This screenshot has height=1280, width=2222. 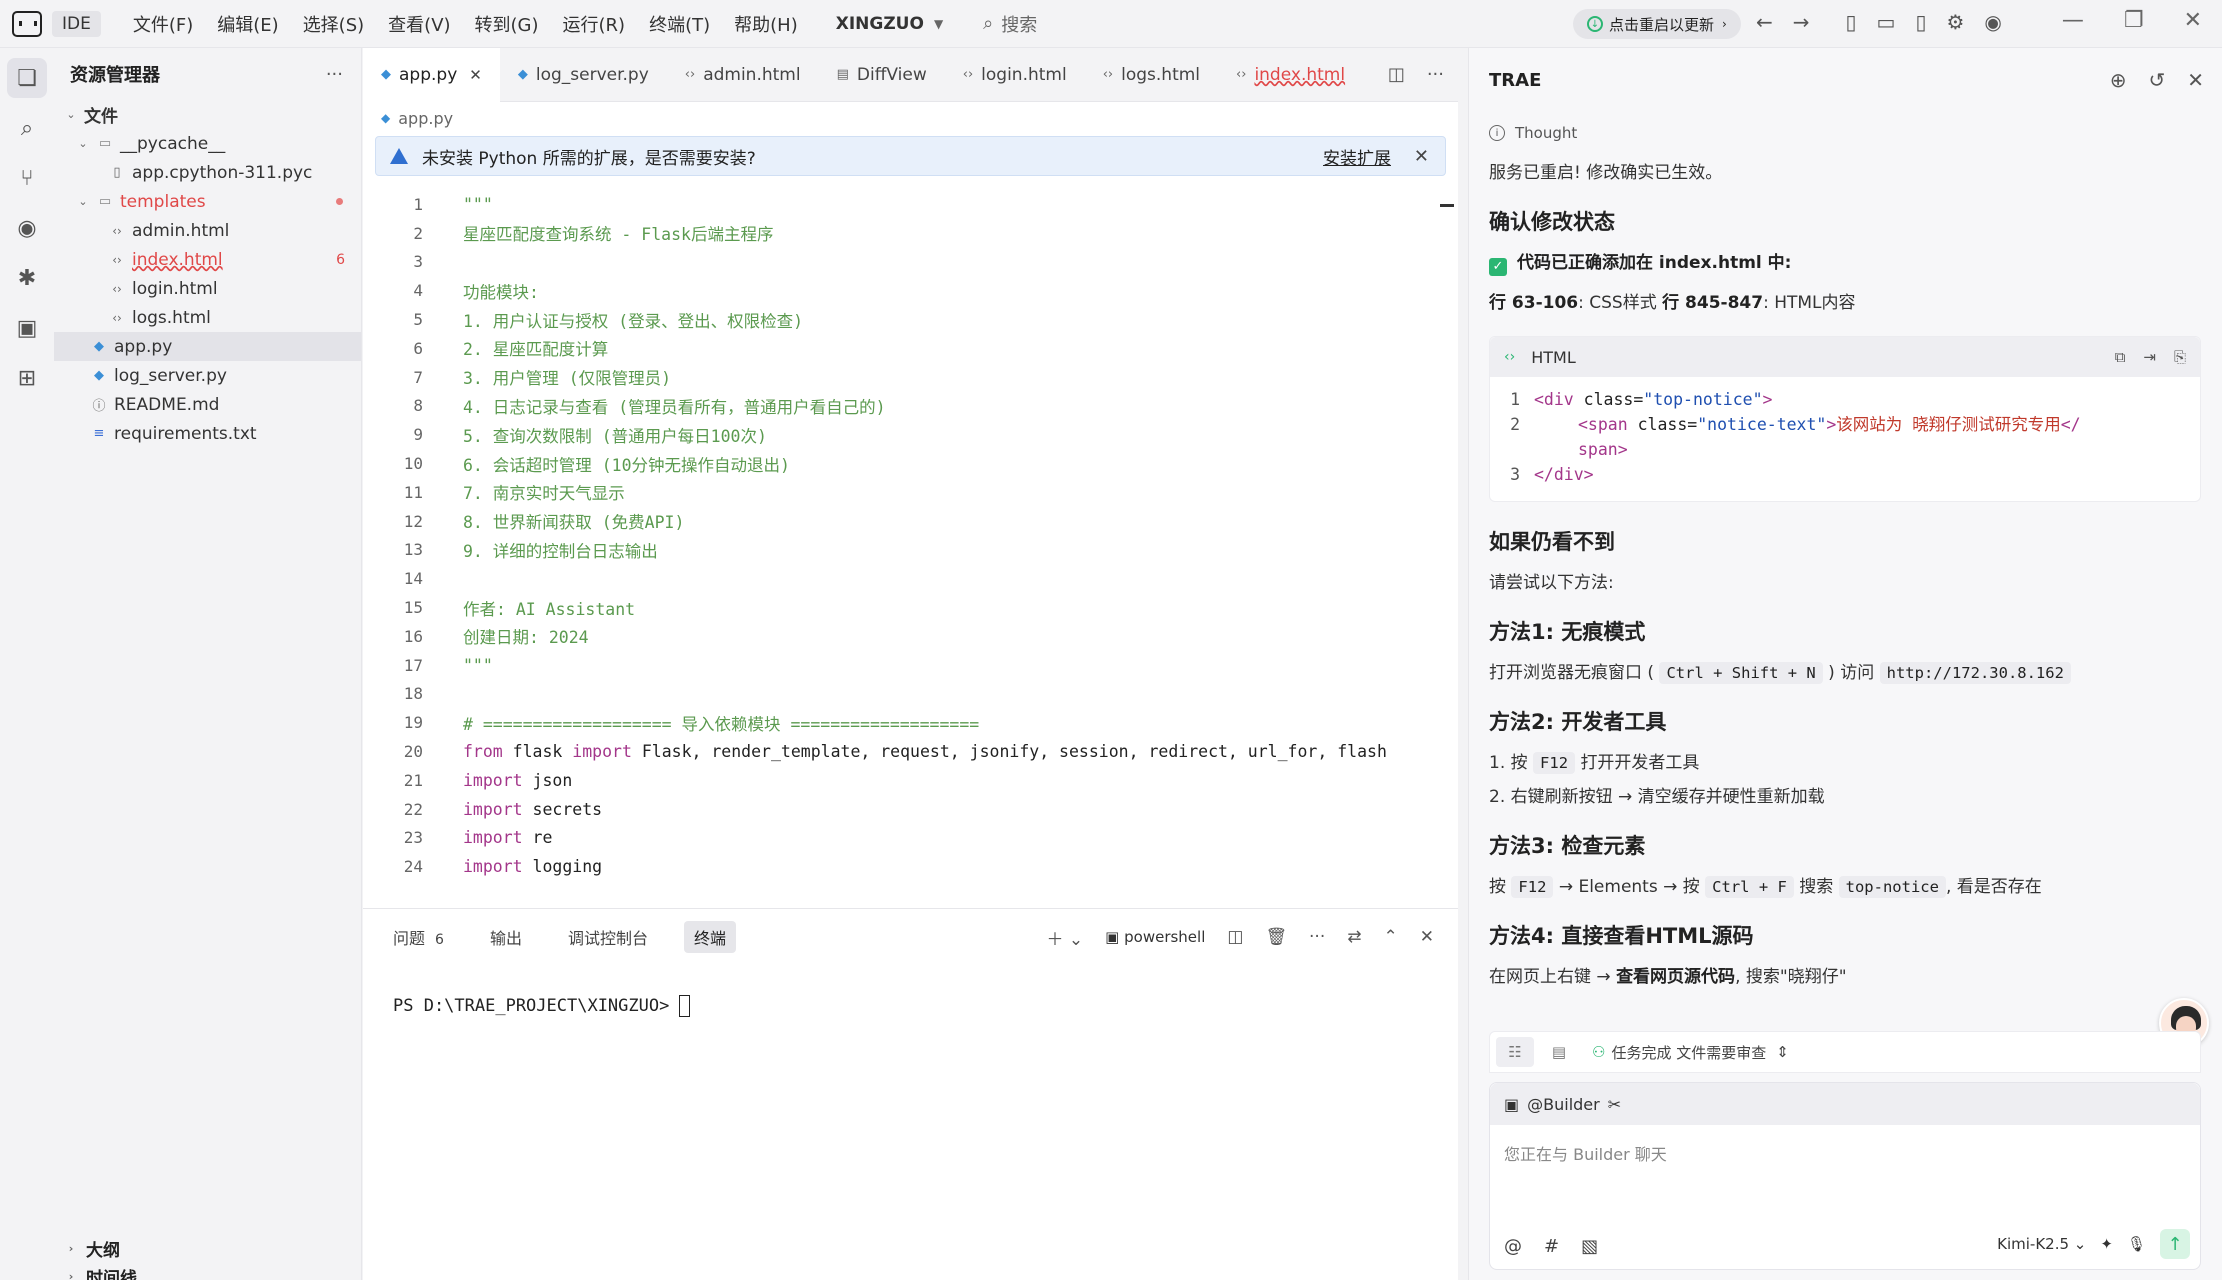 What do you see at coordinates (507, 24) in the screenshot?
I see `menu-goto: 转到(G)` at bounding box center [507, 24].